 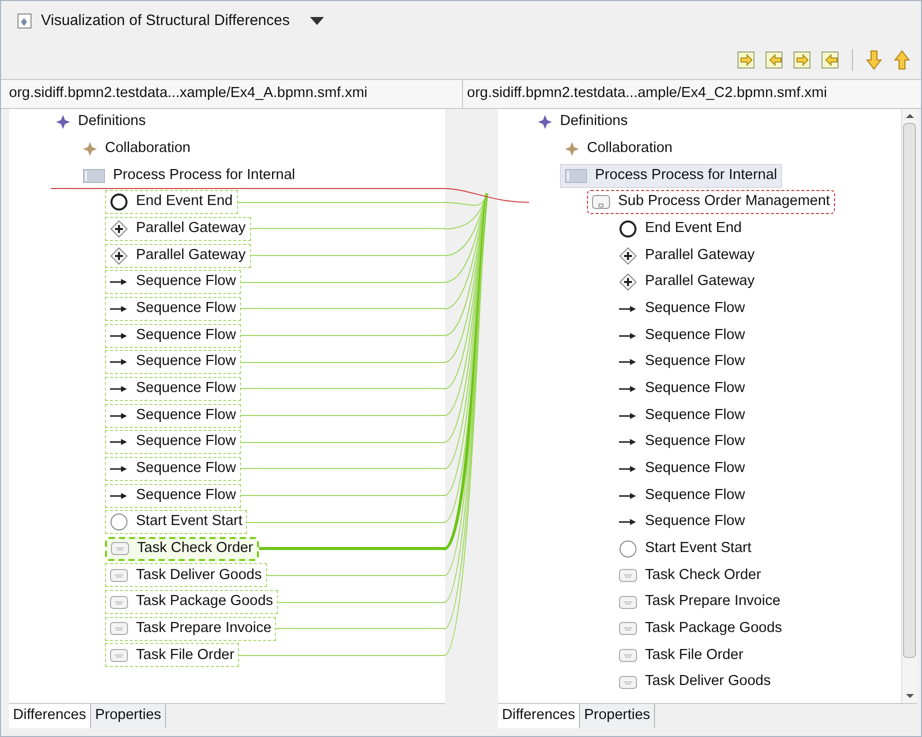 I want to click on scrollbar-thumb, so click(x=909, y=390).